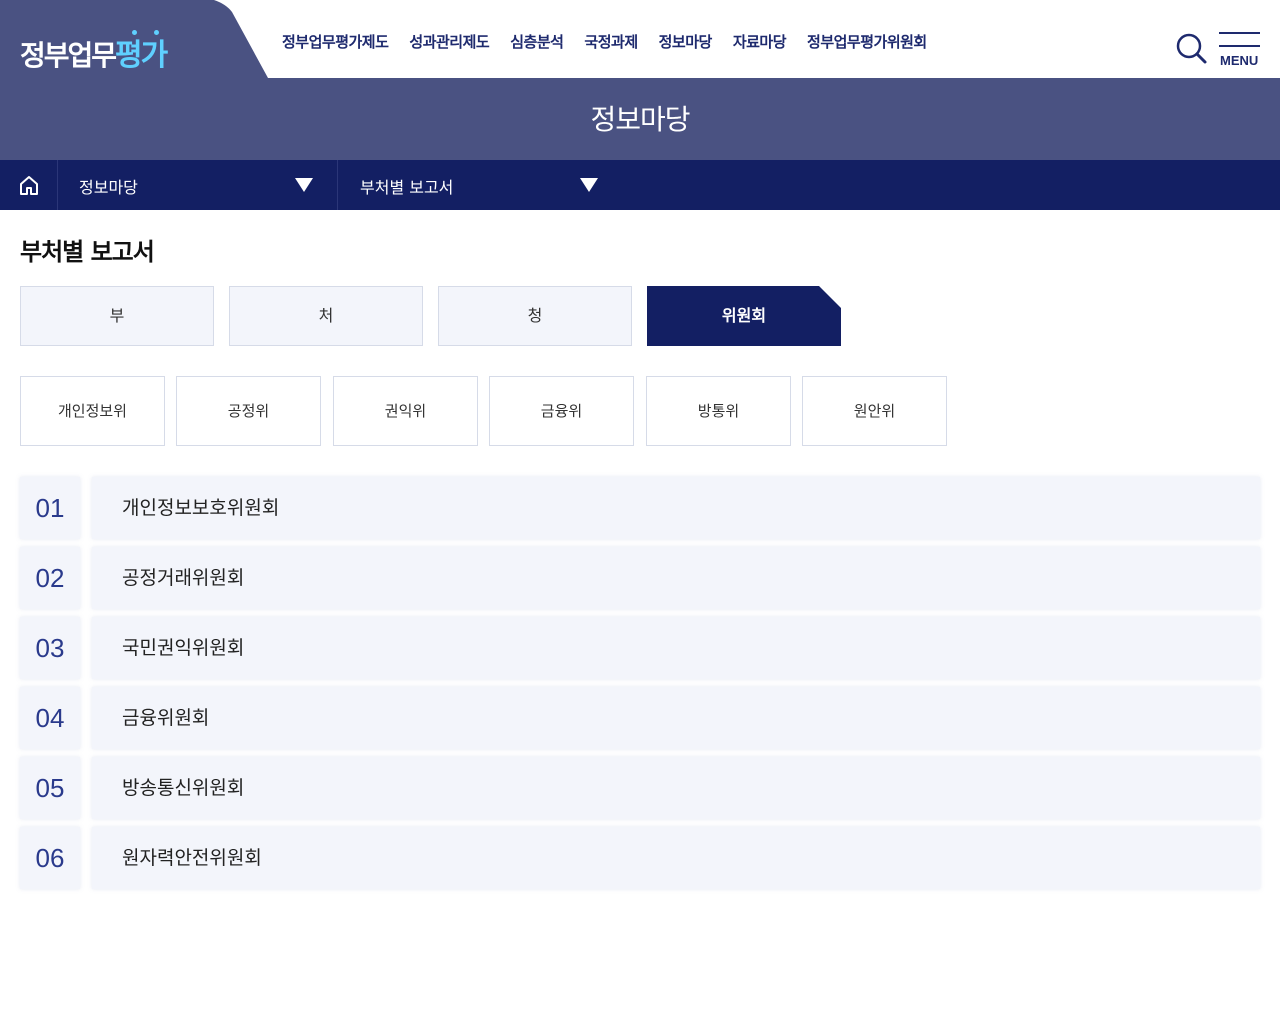 The height and width of the screenshot is (1024, 1280). Describe the element at coordinates (50, 788) in the screenshot. I see `list-item-number: 05` at that location.